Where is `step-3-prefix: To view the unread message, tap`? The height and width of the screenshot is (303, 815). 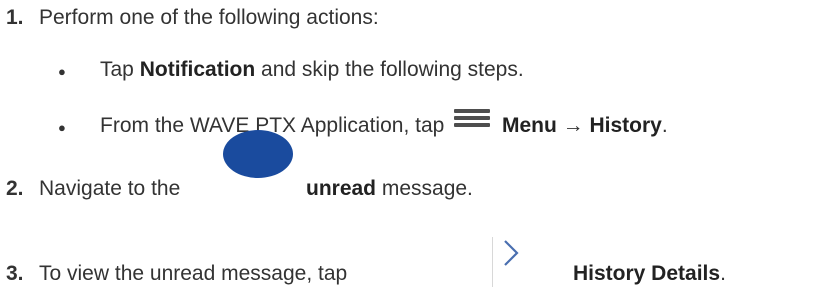
step-3-prefix: To view the unread message, tap is located at coordinates (193, 273).